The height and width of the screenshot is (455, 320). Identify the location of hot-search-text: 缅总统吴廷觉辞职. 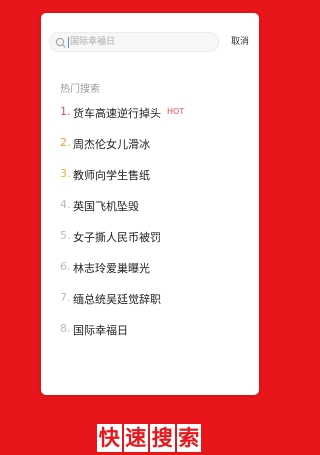
(117, 299).